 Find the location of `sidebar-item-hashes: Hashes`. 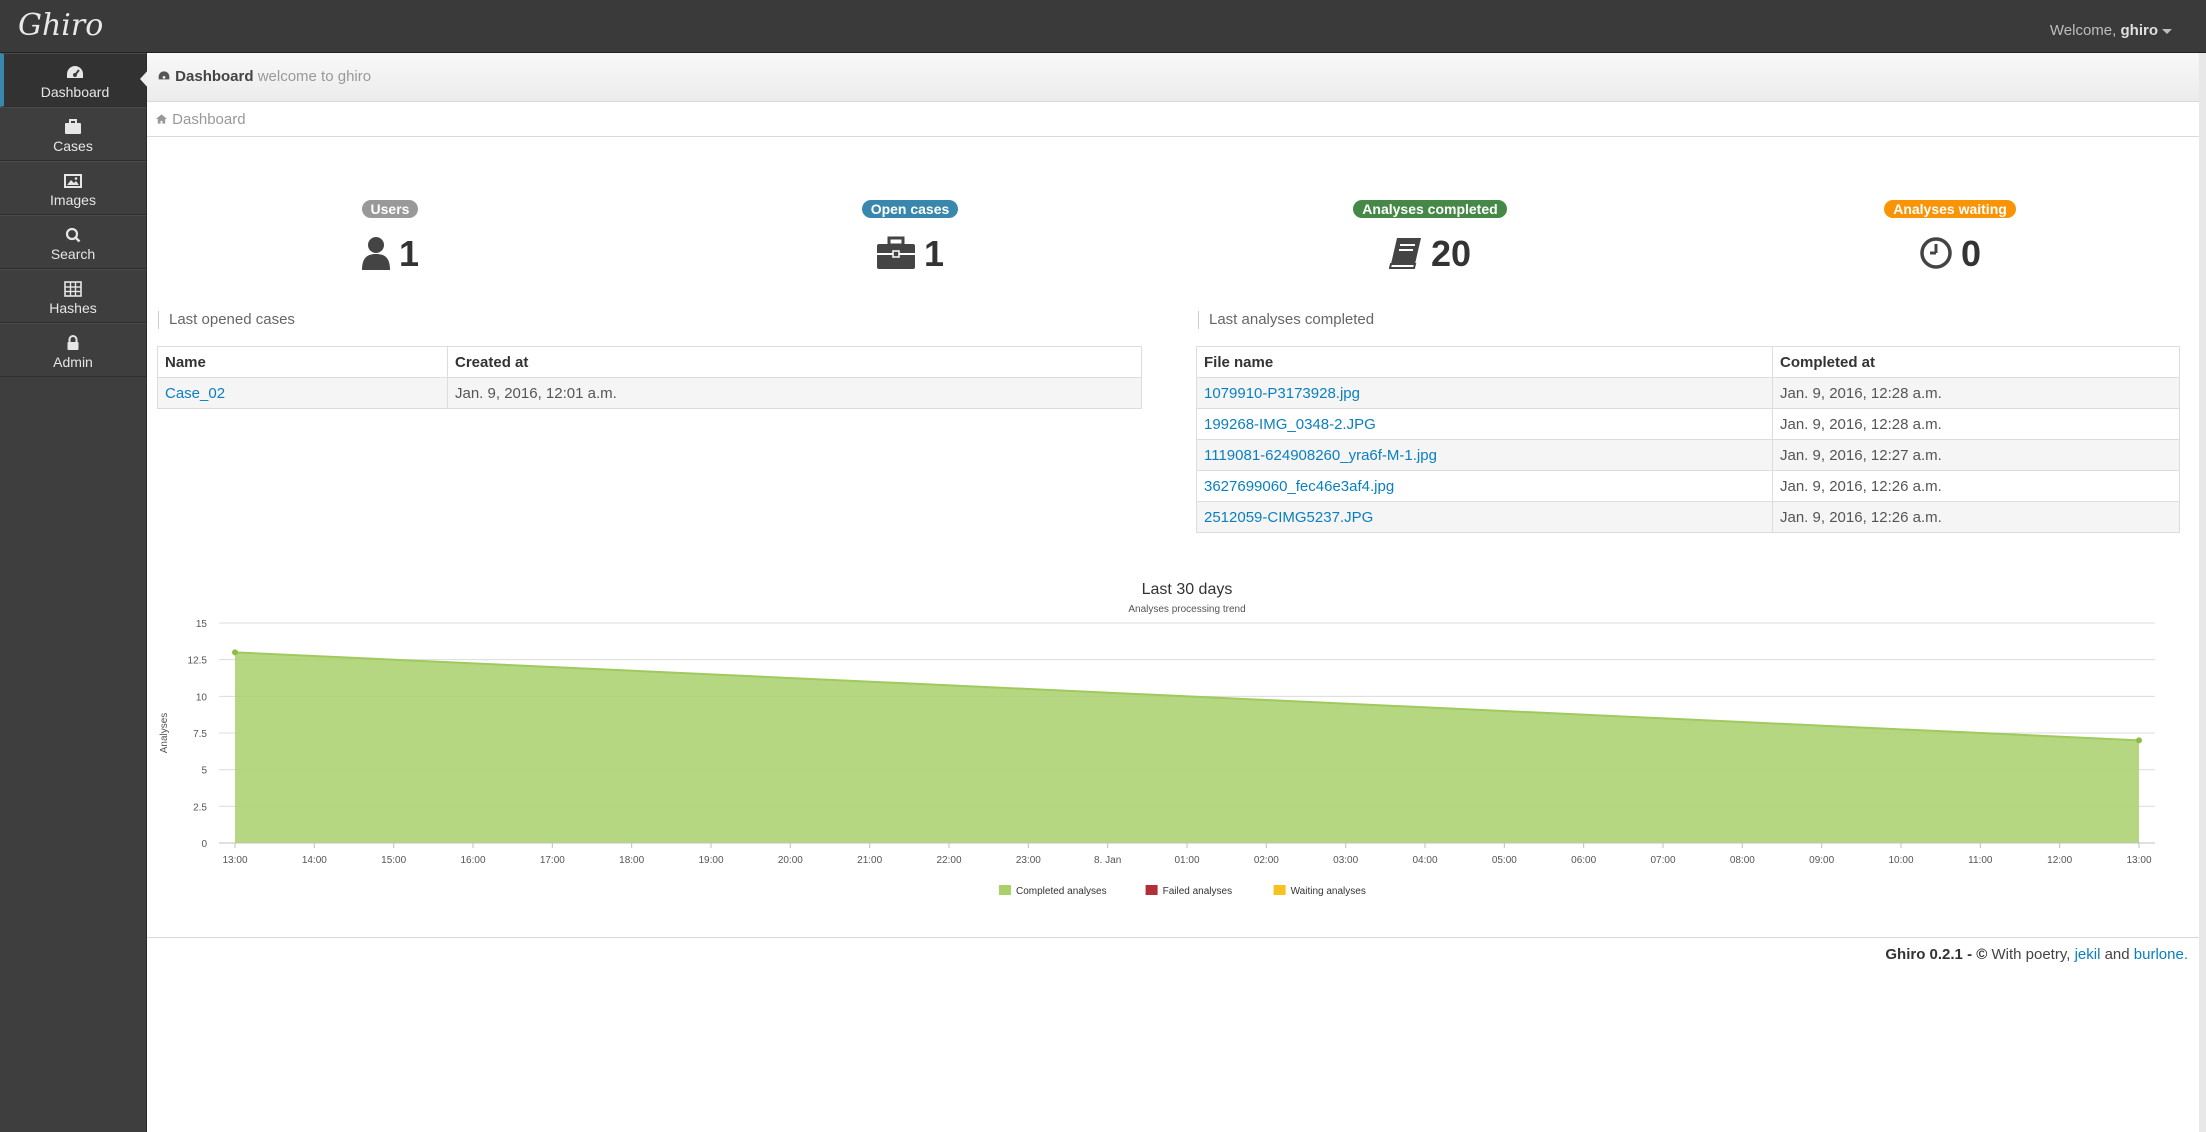

sidebar-item-hashes: Hashes is located at coordinates (73, 296).